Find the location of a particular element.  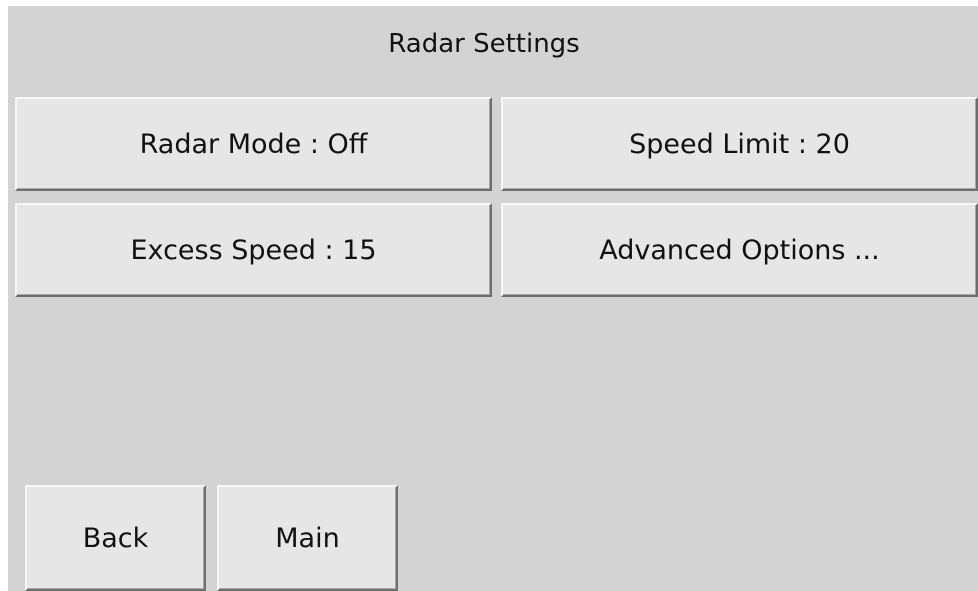

speed-limit-button: Speed Limit : 20 is located at coordinates (739, 144).